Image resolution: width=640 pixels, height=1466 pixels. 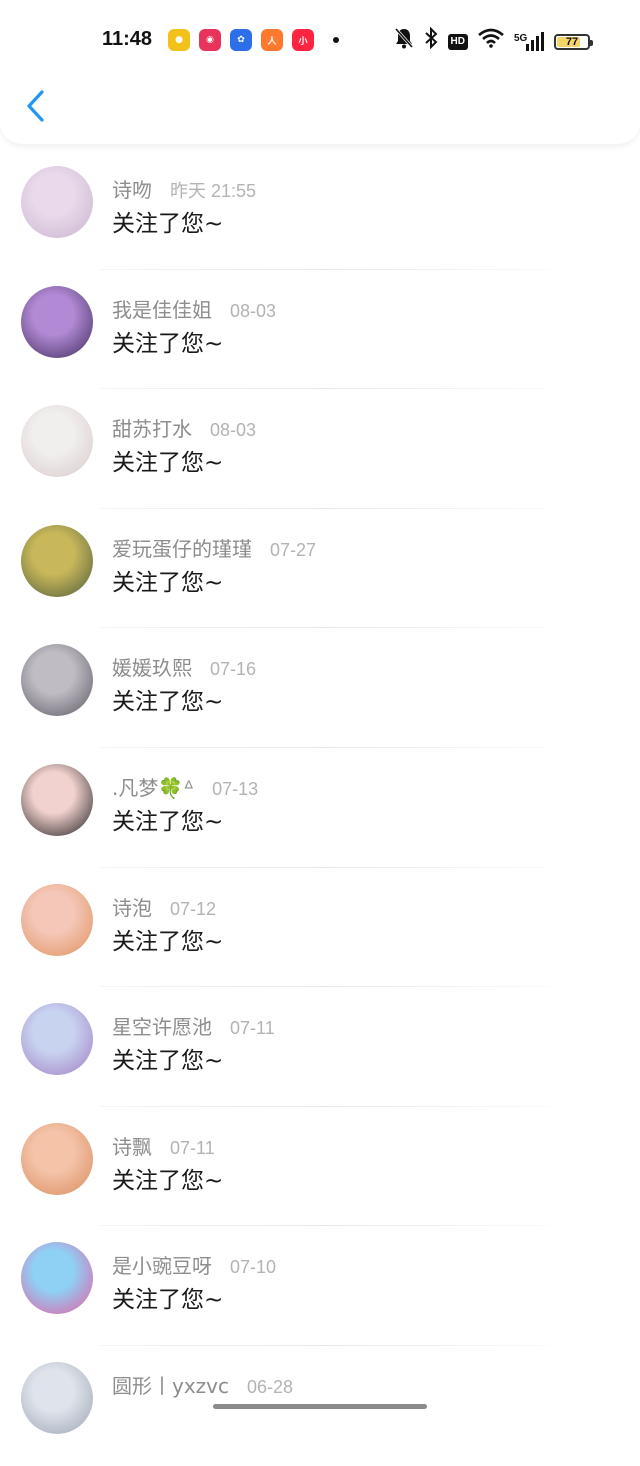 I want to click on follow-time: 06-28, so click(x=270, y=1386).